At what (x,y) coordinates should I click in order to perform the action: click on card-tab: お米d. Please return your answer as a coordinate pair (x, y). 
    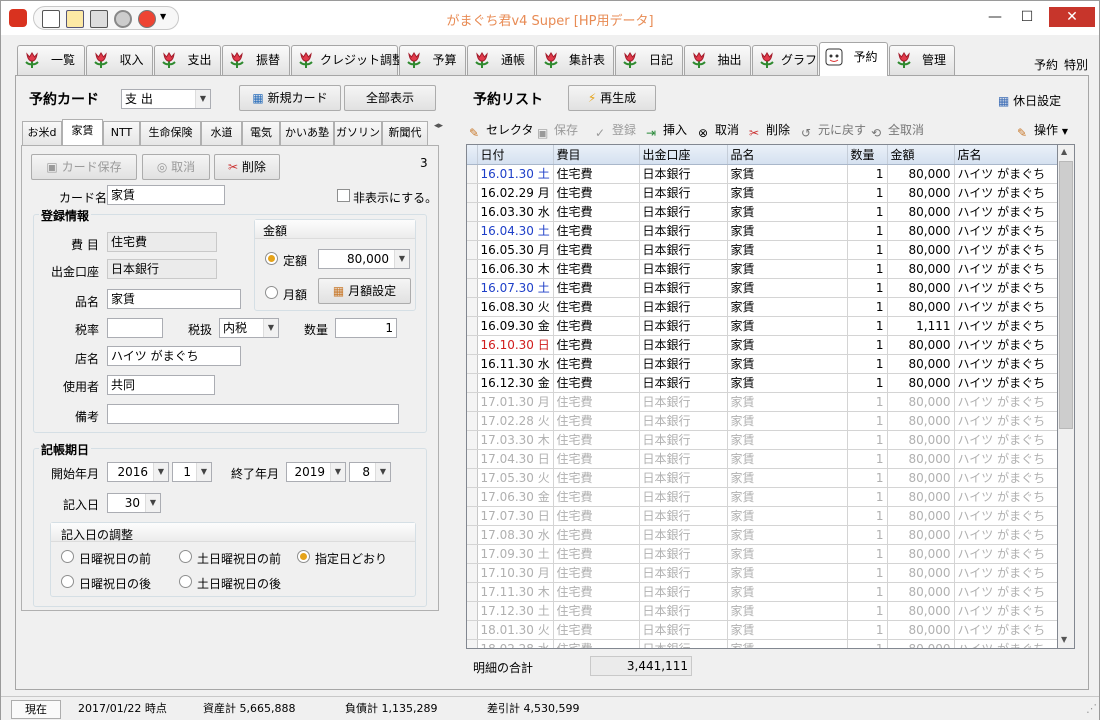
    Looking at the image, I should click on (42, 133).